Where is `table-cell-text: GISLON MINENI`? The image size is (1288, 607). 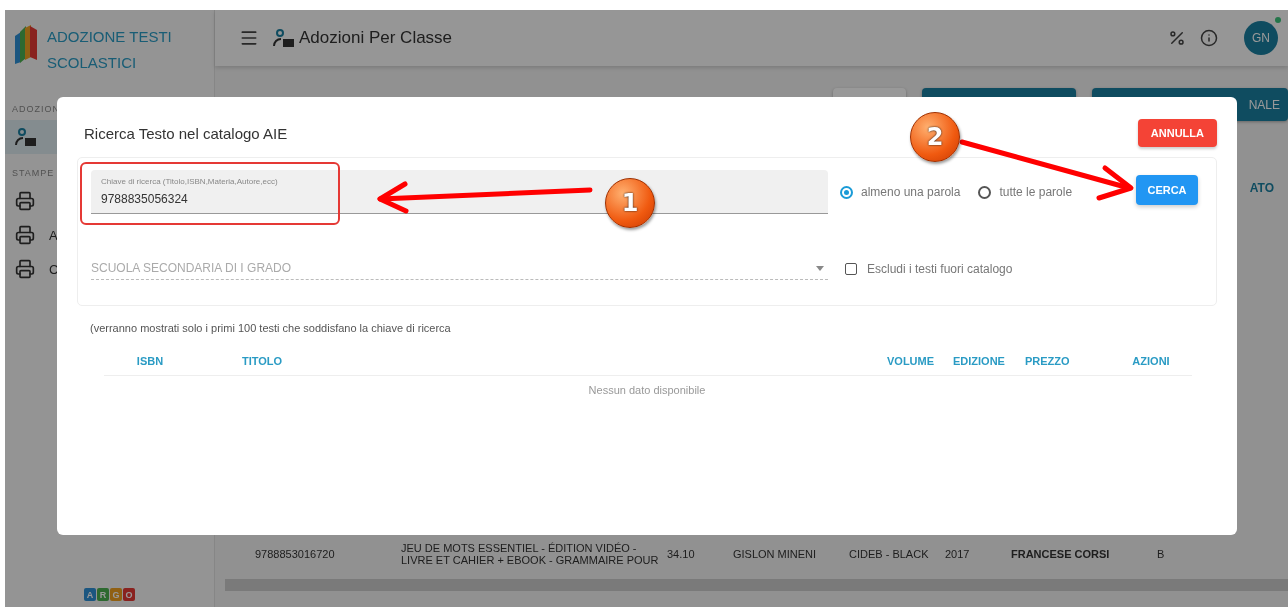
table-cell-text: GISLON MINENI is located at coordinates (775, 554).